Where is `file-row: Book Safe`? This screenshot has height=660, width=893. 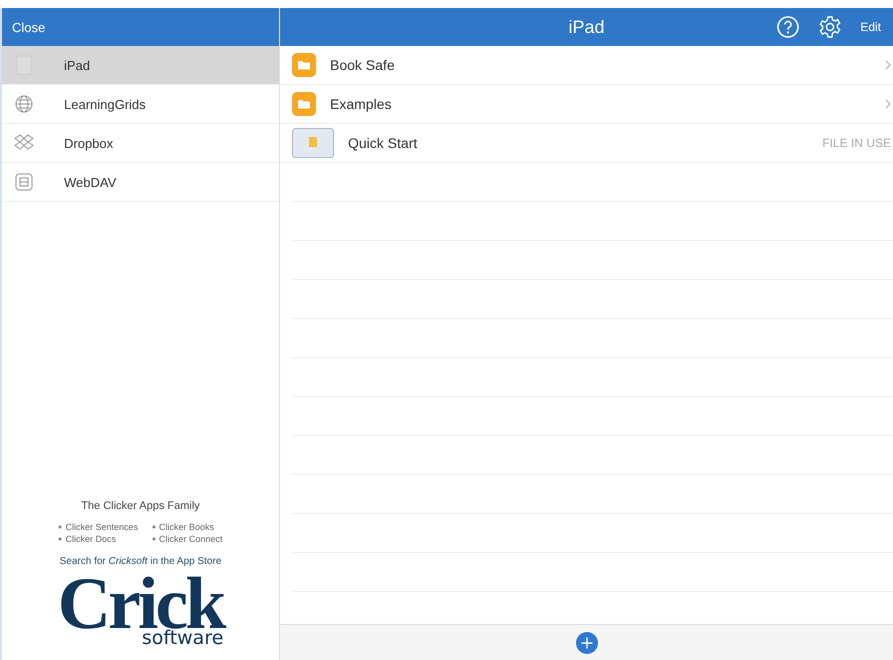
file-row: Book Safe is located at coordinates (586, 65).